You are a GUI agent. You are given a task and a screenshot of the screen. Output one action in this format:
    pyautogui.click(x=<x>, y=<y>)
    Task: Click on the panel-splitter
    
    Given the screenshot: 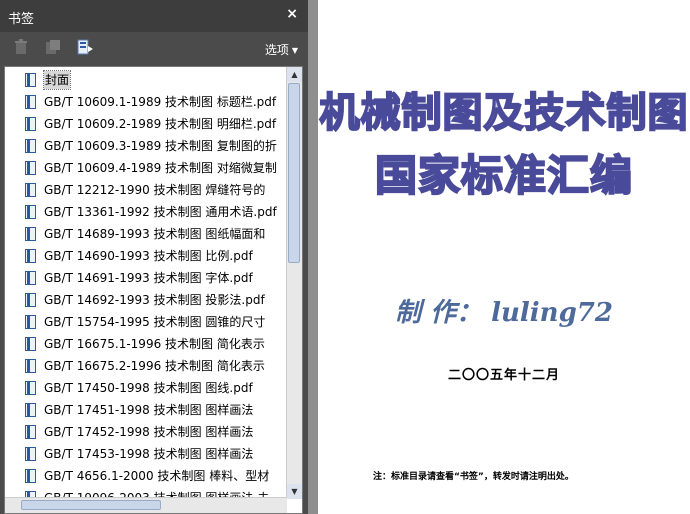 What is the action you would take?
    pyautogui.click(x=313, y=257)
    